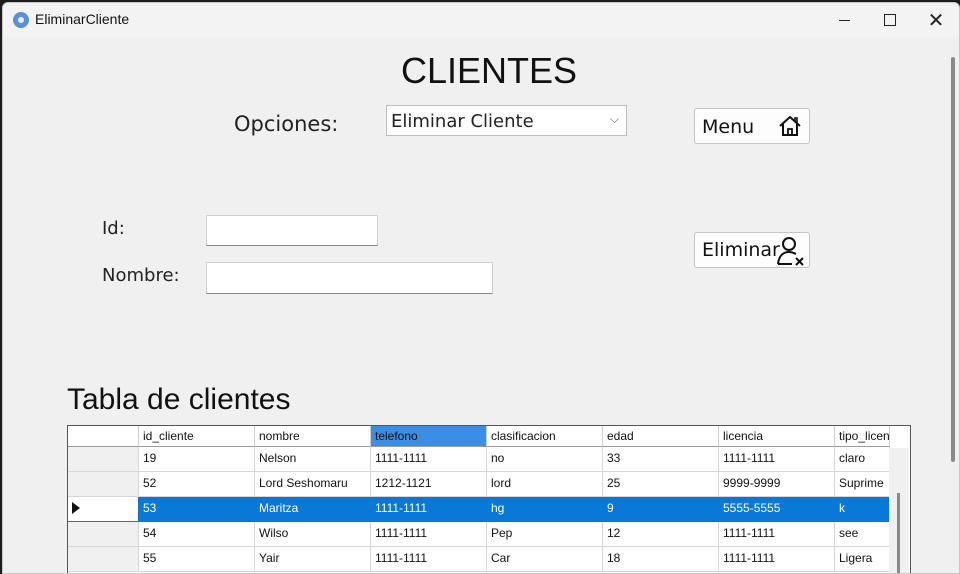 Image resolution: width=960 pixels, height=574 pixels. I want to click on table-cell: Ligera, so click(862, 559).